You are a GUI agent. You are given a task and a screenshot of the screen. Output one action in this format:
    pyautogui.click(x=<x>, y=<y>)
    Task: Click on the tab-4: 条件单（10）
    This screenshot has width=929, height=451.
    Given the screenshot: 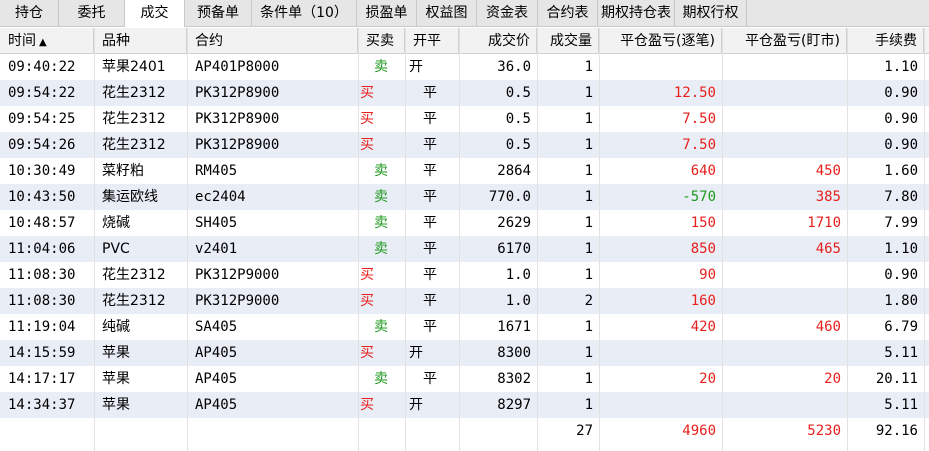 What is the action you would take?
    pyautogui.click(x=304, y=13)
    